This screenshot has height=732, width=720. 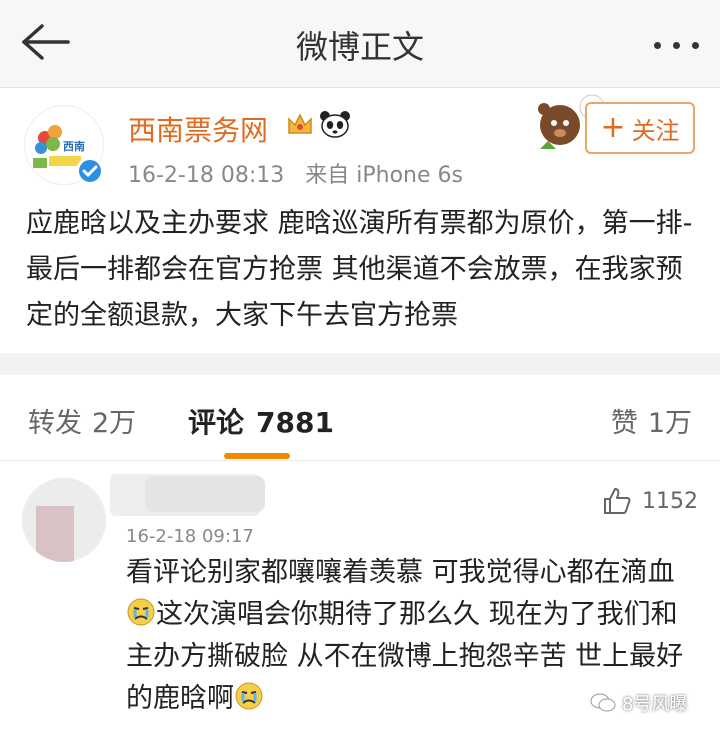 I want to click on post-source: 来自 iPhone 6s, so click(x=384, y=175).